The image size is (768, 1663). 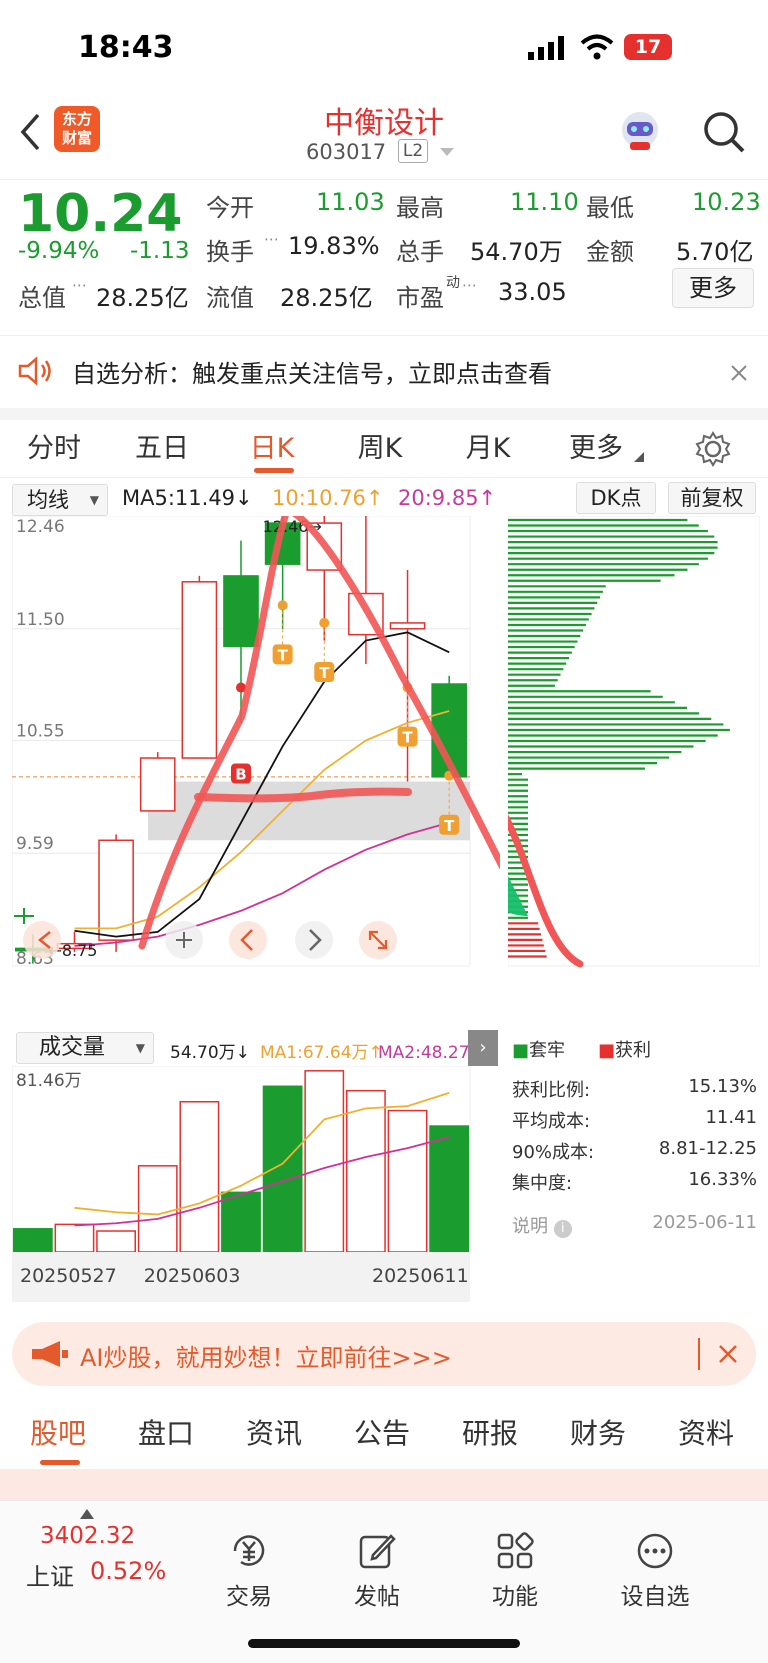 I want to click on chip-row-key: 平均成本:, so click(x=551, y=1121).